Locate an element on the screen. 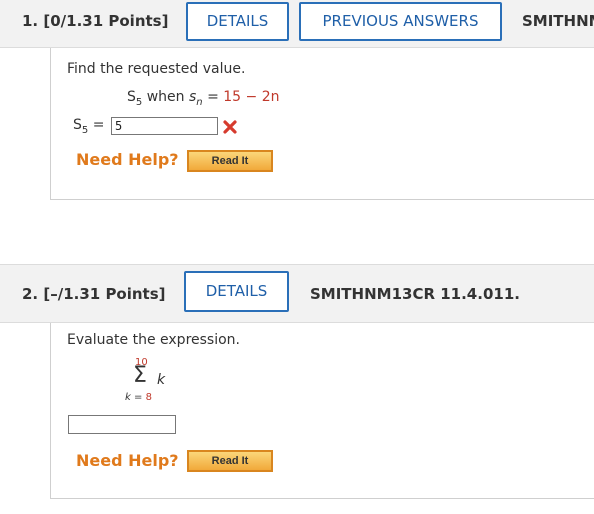  q2-need-help: Need Help? is located at coordinates (127, 460).